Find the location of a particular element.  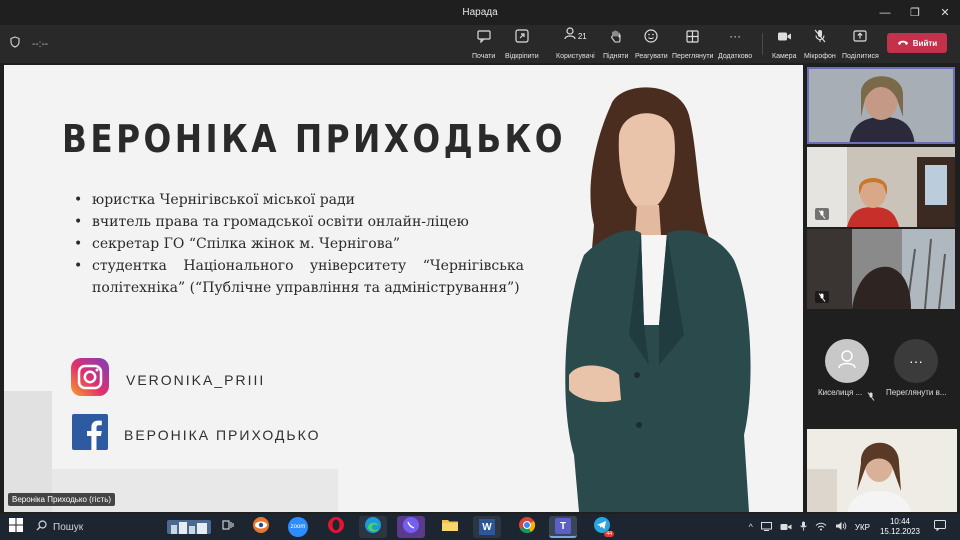

camera-icon is located at coordinates (784, 36).